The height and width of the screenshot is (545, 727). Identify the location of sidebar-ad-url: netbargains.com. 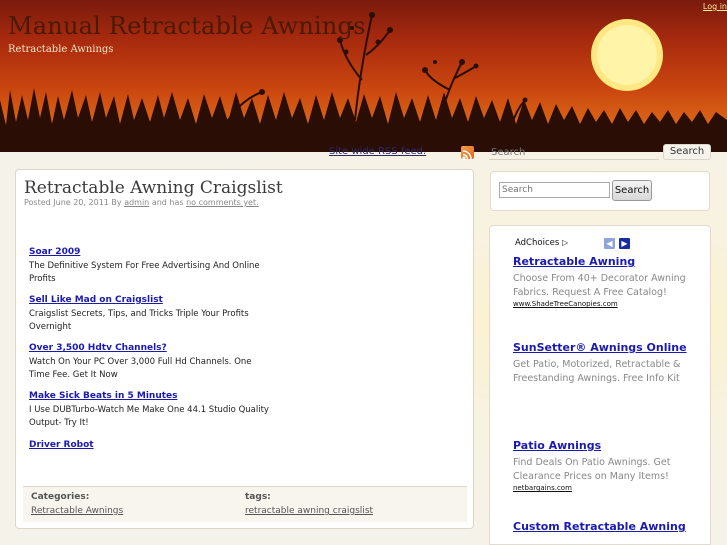
(608, 488).